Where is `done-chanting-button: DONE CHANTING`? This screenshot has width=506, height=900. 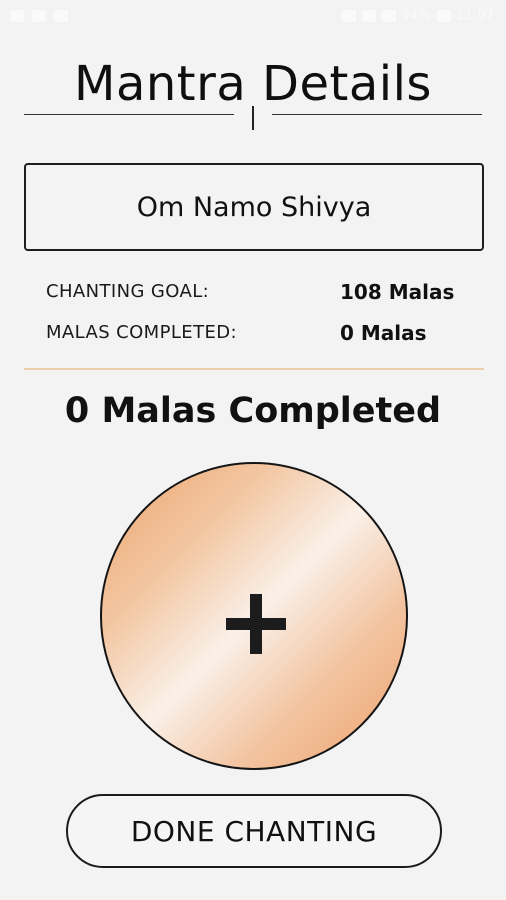
done-chanting-button: DONE CHANTING is located at coordinates (254, 831).